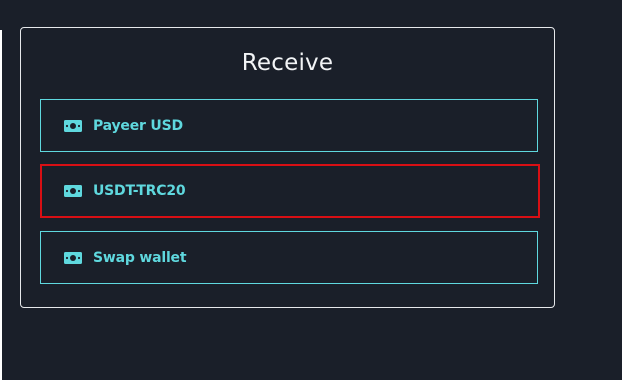 This screenshot has height=380, width=622. What do you see at coordinates (289, 125) in the screenshot?
I see `option-payeer-usd: Payeer USD` at bounding box center [289, 125].